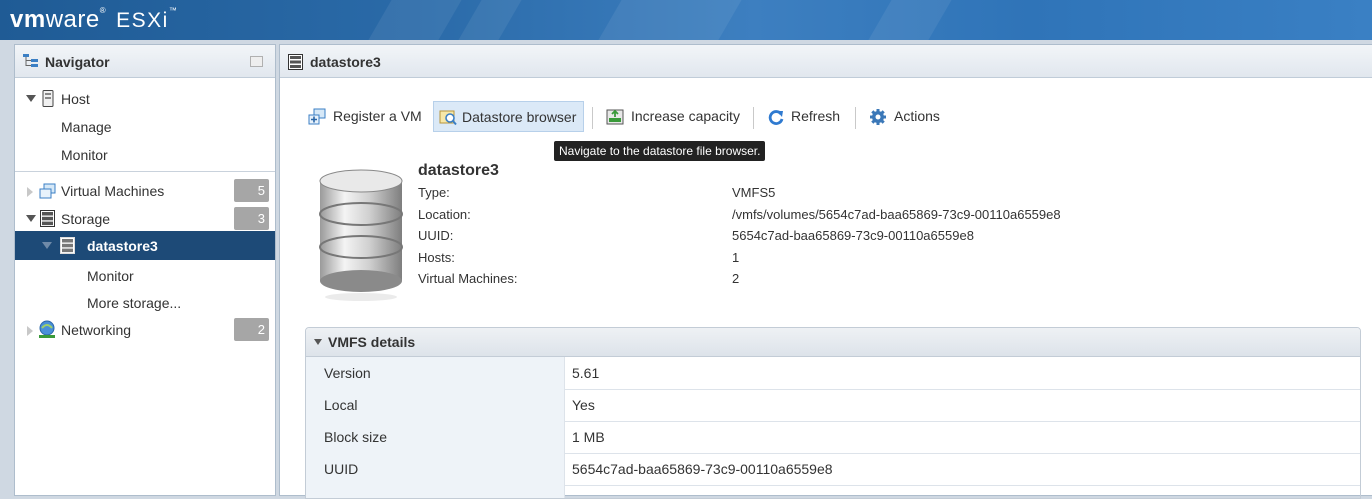 The image size is (1372, 499). What do you see at coordinates (372, 342) in the screenshot?
I see `vmfs-details-title: VMFS details` at bounding box center [372, 342].